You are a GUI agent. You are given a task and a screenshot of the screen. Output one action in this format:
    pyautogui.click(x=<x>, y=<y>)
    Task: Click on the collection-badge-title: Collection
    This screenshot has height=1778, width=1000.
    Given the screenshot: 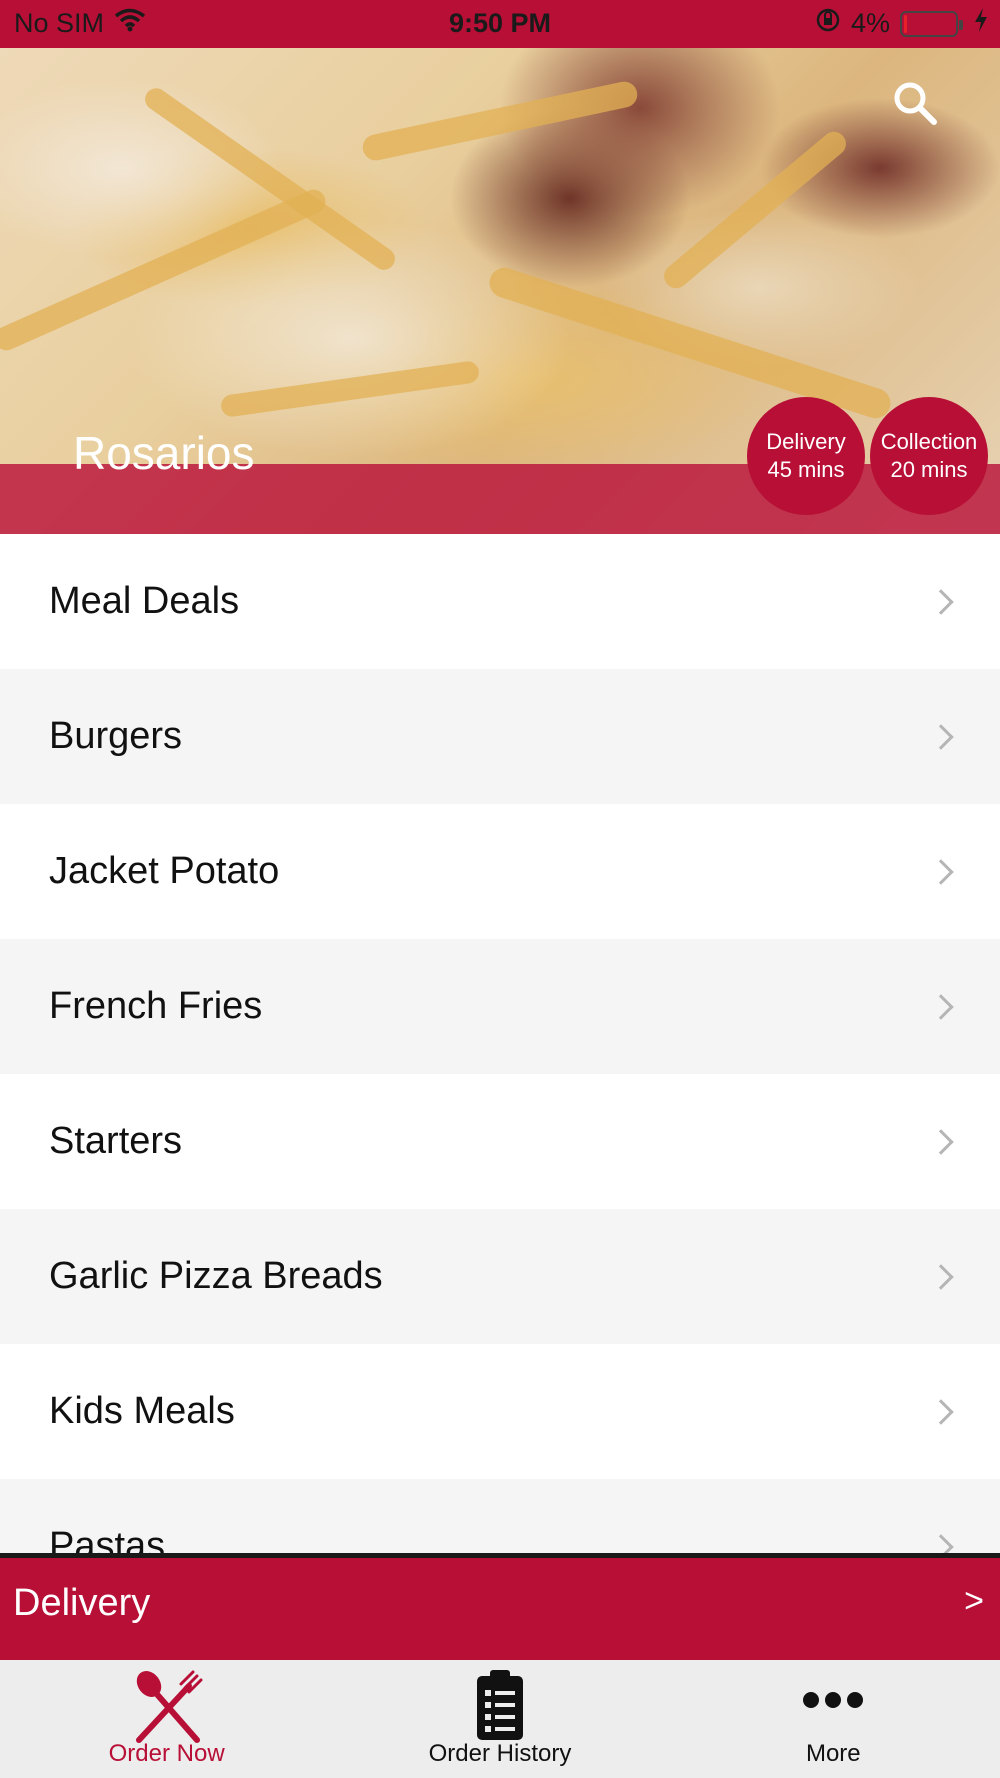 What is the action you would take?
    pyautogui.click(x=929, y=441)
    